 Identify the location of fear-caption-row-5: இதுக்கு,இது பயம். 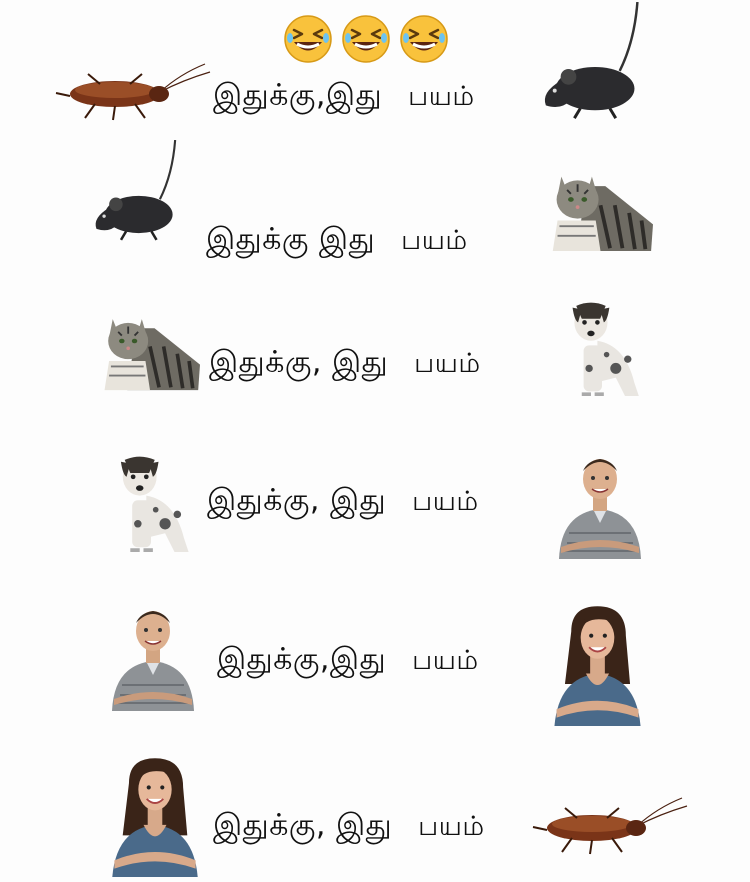
(348, 661).